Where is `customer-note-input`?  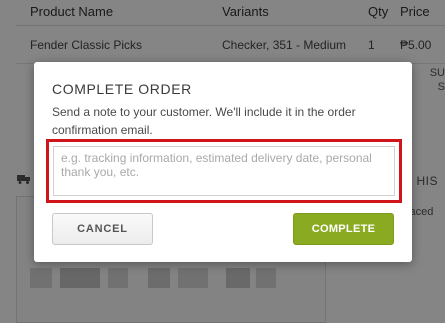
customer-note-input is located at coordinates (224, 171).